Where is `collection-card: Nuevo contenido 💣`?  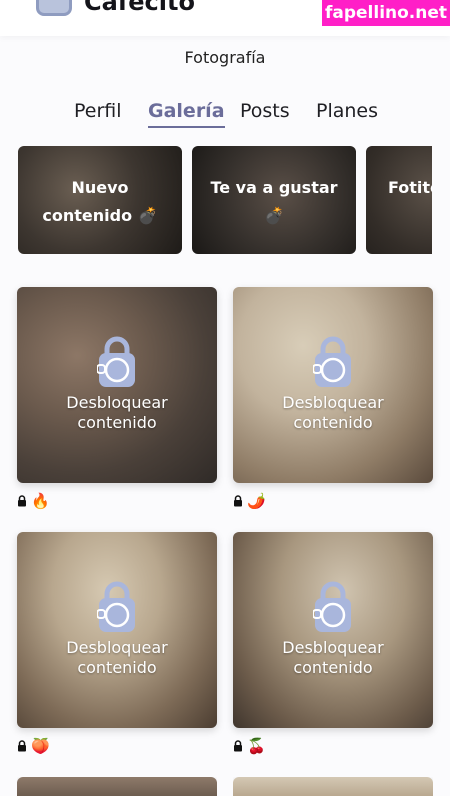 collection-card: Nuevo contenido 💣 is located at coordinates (100, 200).